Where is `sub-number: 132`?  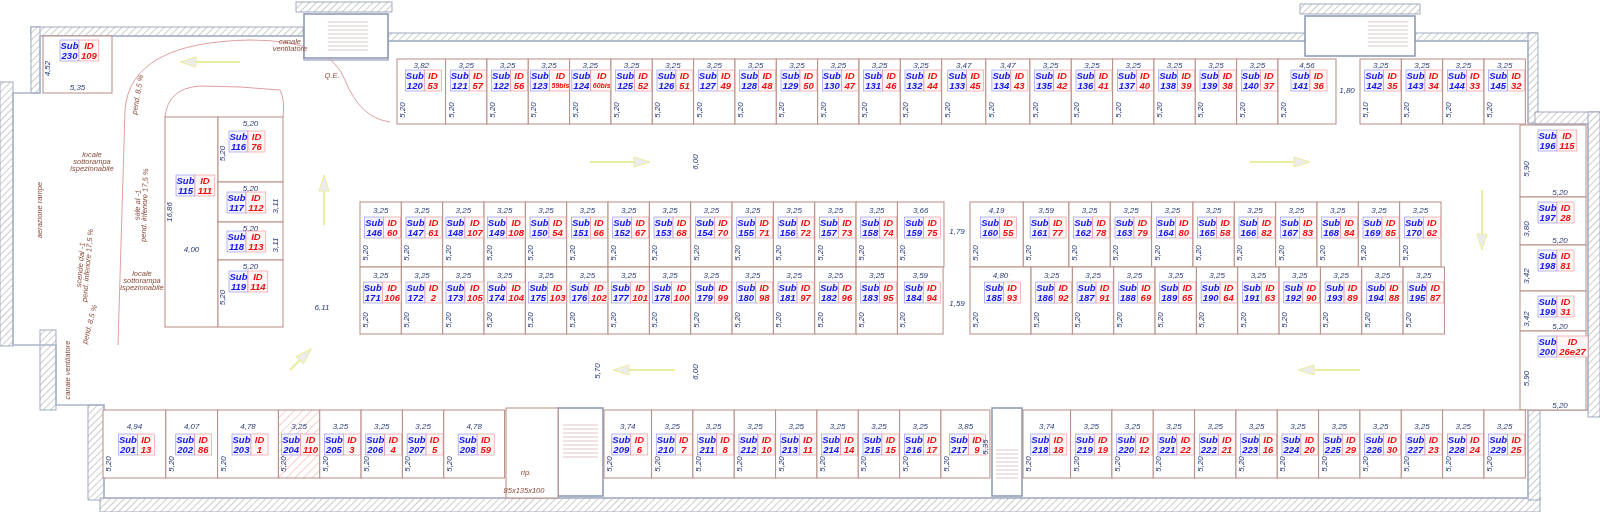
sub-number: 132 is located at coordinates (914, 85).